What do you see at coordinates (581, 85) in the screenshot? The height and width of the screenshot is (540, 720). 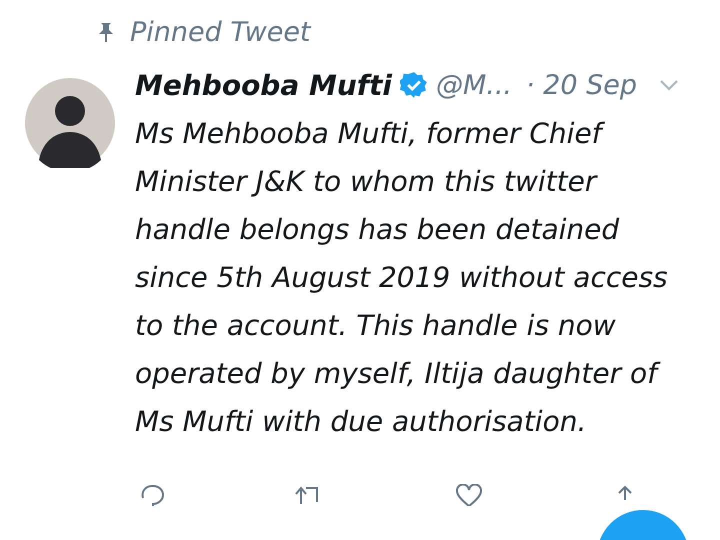 I see `tweet-time: · 20 Sep` at bounding box center [581, 85].